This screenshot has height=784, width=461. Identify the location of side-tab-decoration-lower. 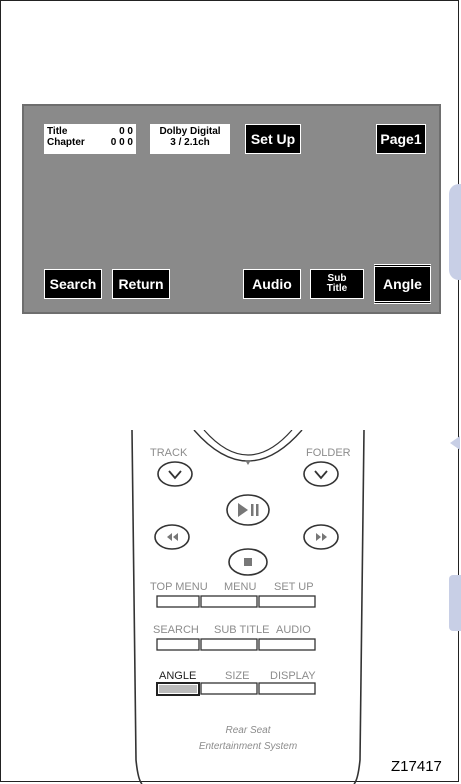
(455, 603).